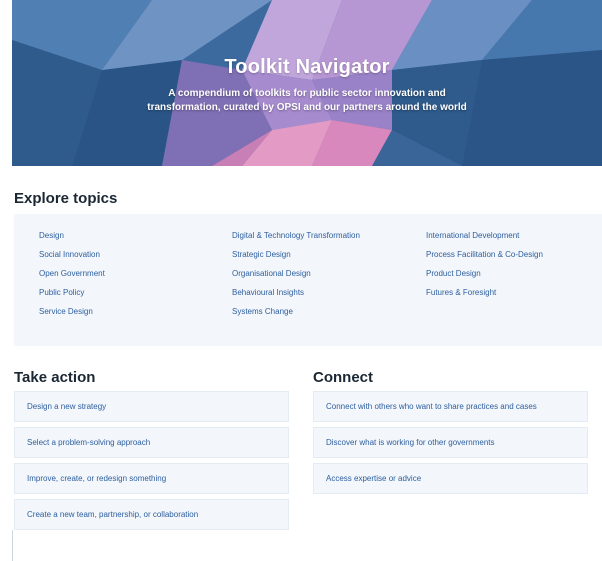  What do you see at coordinates (12, 545) in the screenshot?
I see `left-divider` at bounding box center [12, 545].